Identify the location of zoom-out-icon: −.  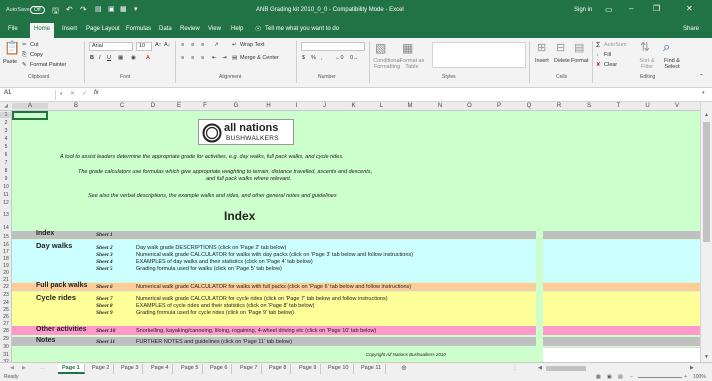
(631, 377).